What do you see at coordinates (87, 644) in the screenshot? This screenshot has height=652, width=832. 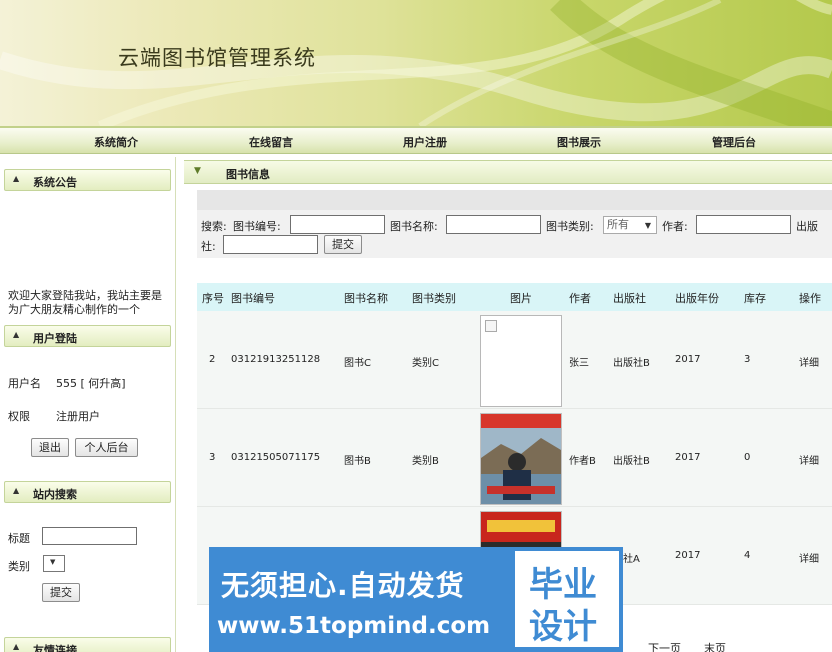 I see `links-header: ▲ 友情连接` at bounding box center [87, 644].